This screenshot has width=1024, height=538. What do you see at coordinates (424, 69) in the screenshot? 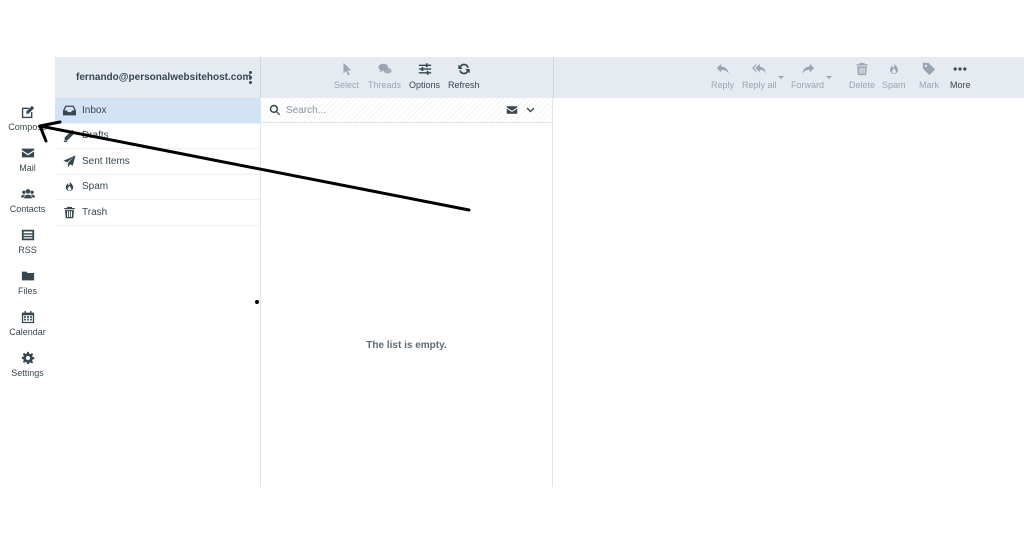
I see `sliders-icon` at bounding box center [424, 69].